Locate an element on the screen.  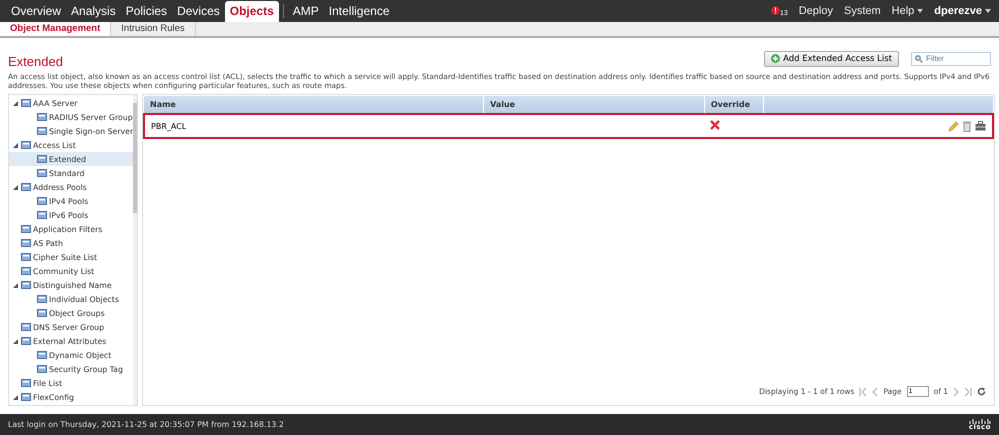
search-icon is located at coordinates (919, 58).